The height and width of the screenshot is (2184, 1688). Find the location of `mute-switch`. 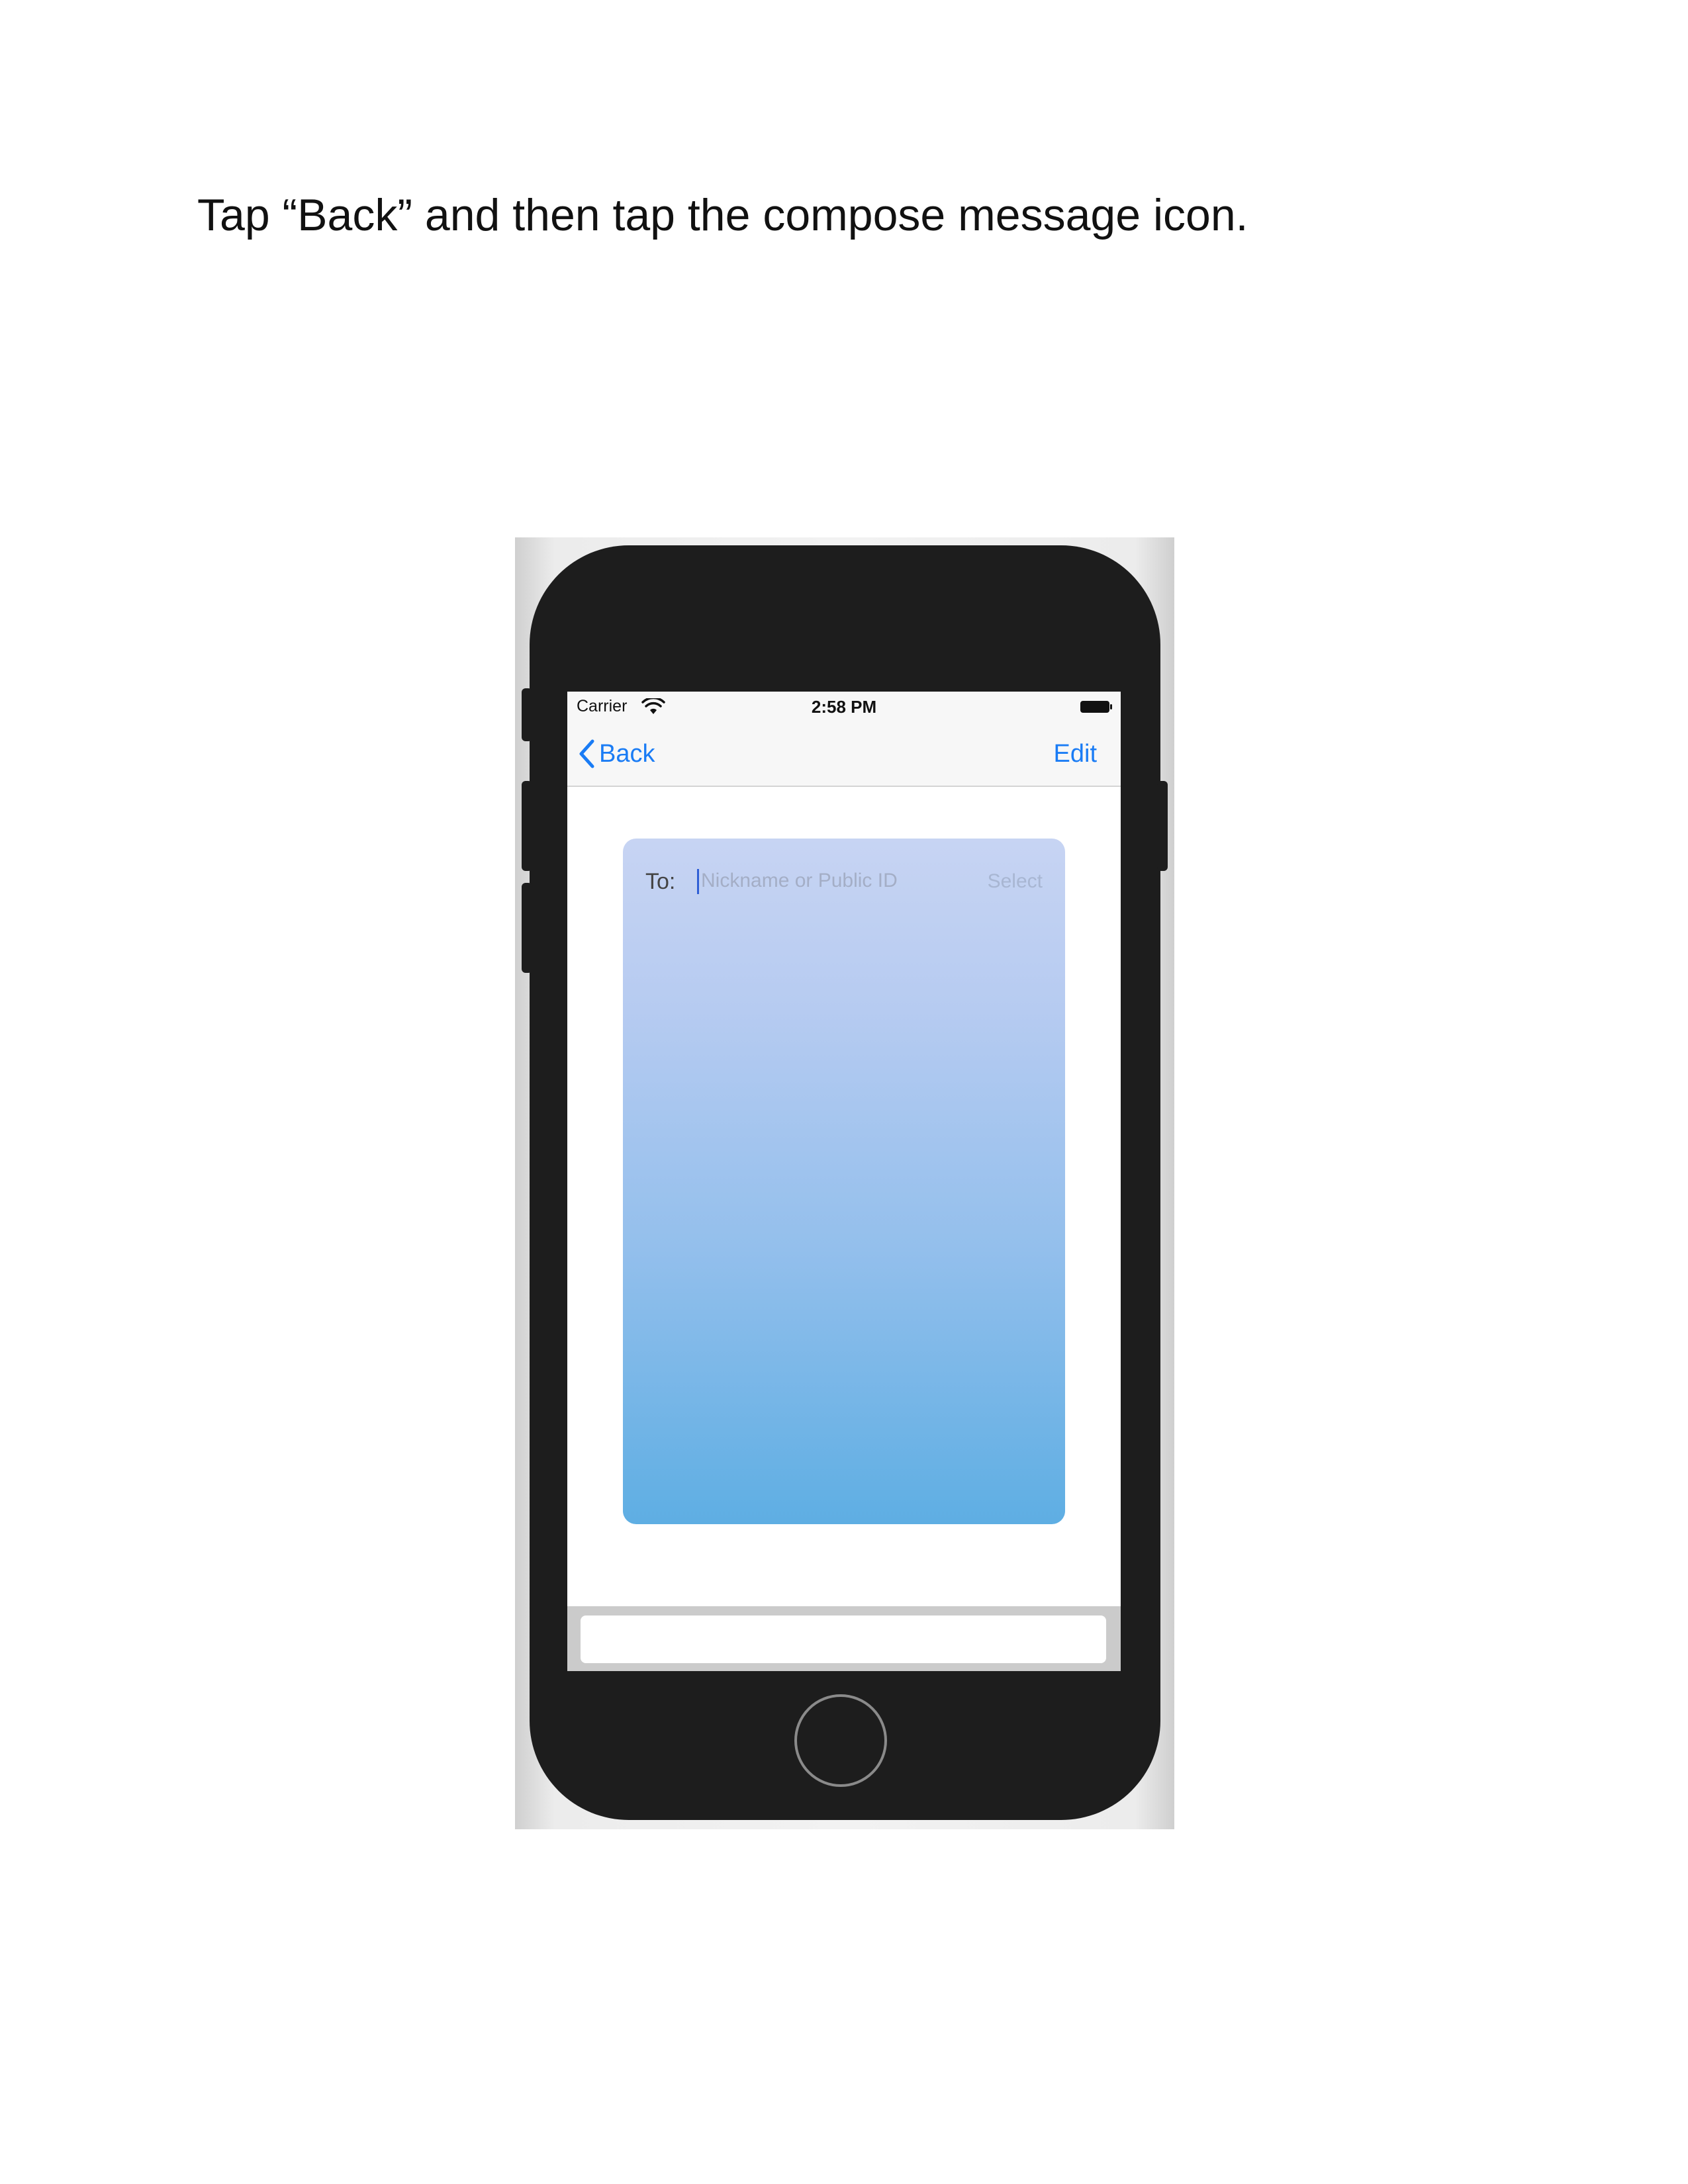

mute-switch is located at coordinates (527, 714).